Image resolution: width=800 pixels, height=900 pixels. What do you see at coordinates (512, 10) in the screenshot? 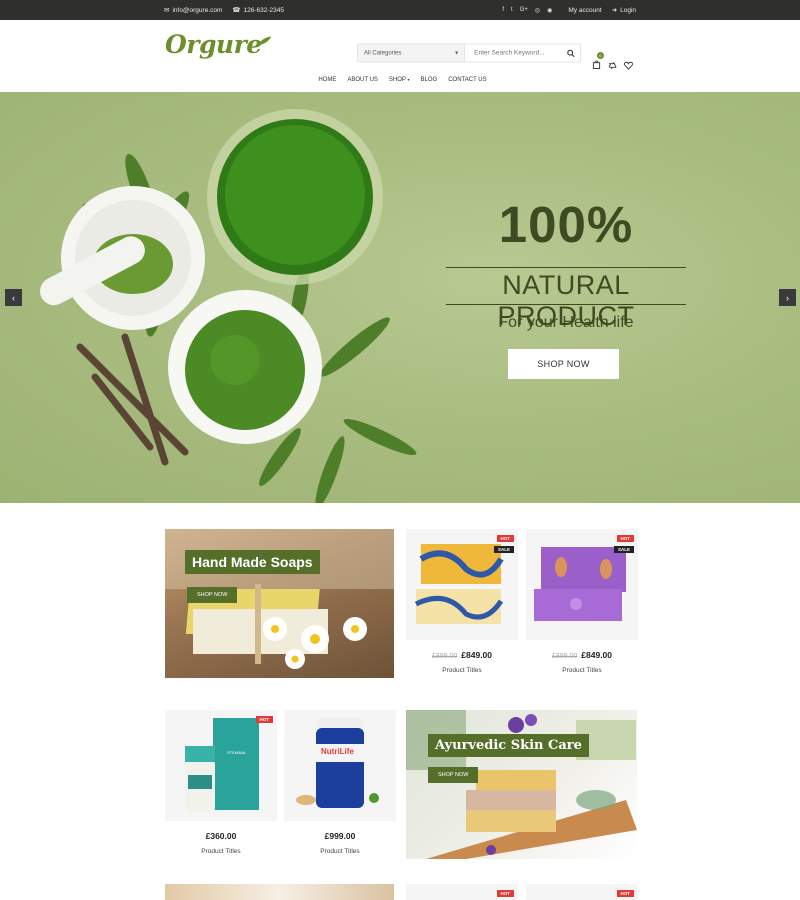
I see `twitter-icon: t` at bounding box center [512, 10].